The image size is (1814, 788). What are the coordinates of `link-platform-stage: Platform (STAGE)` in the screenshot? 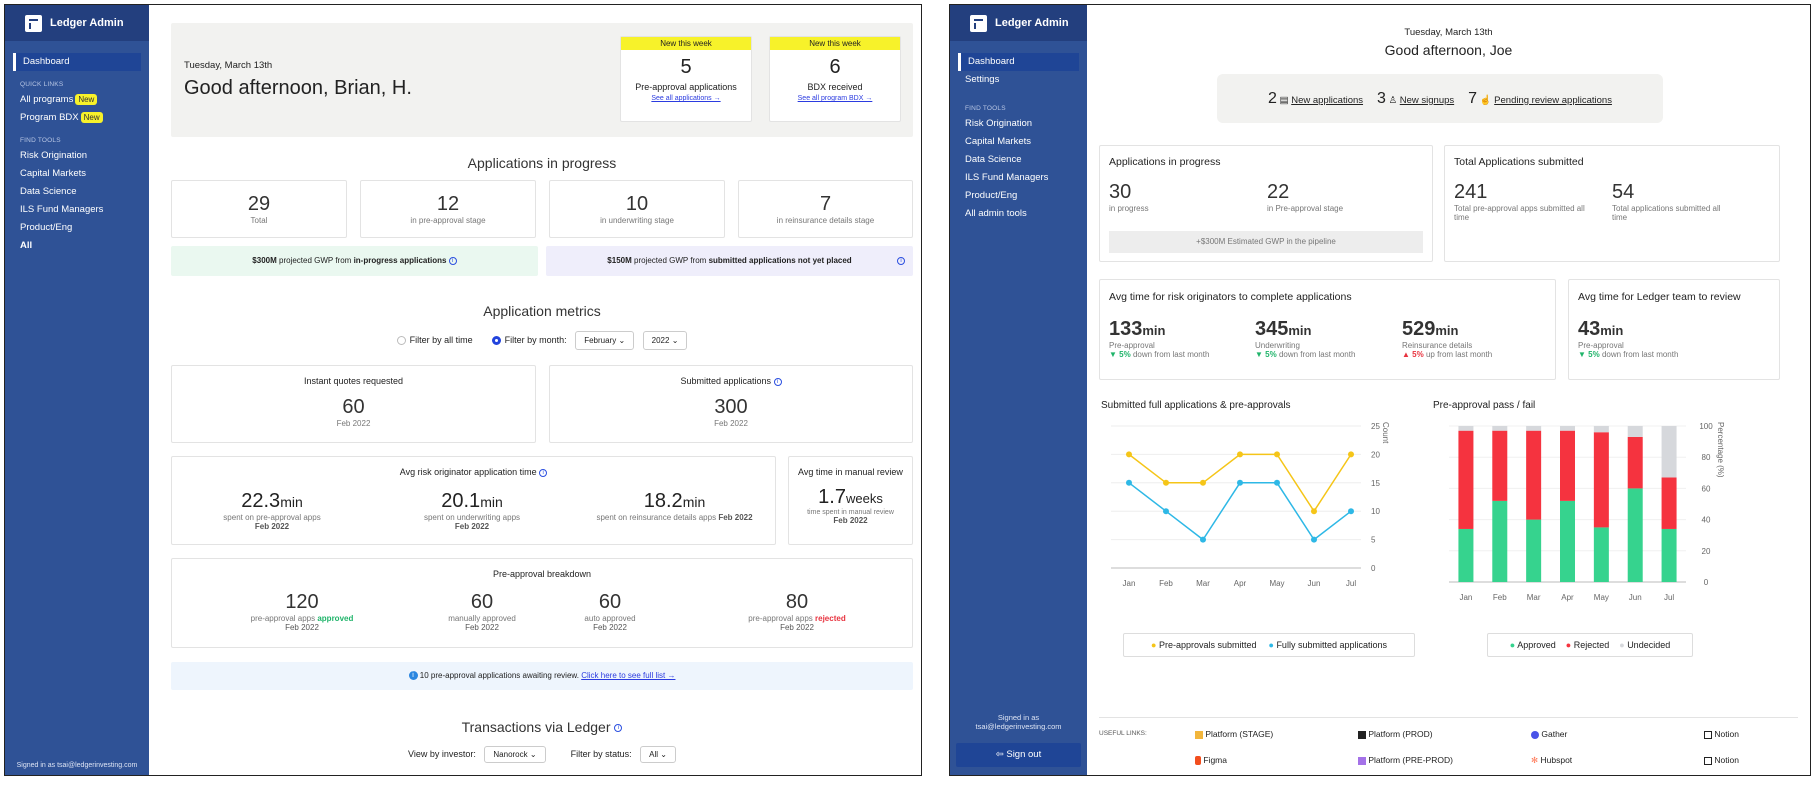 It's located at (1234, 734).